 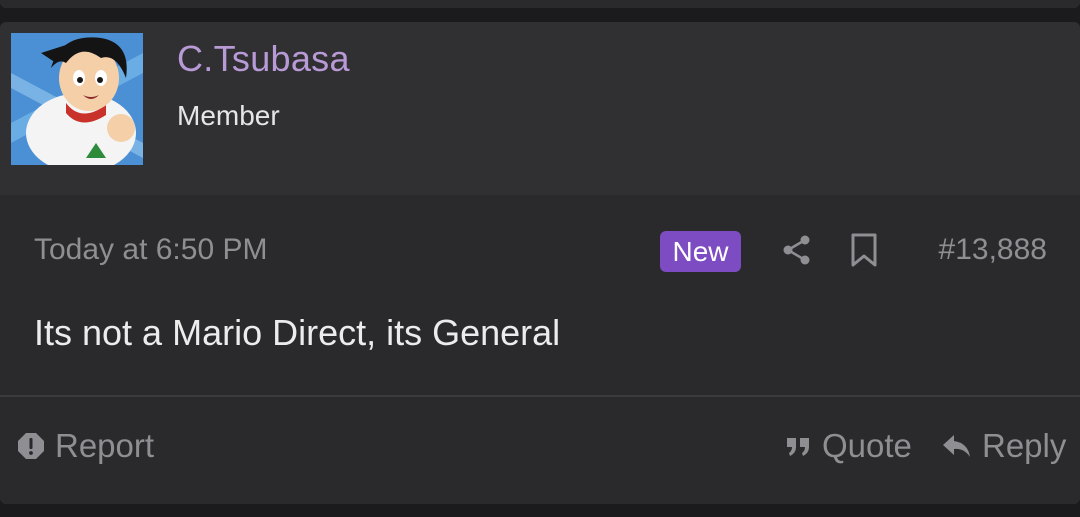 I want to click on post-timestamp: Today at 6:50 PM, so click(x=150, y=250).